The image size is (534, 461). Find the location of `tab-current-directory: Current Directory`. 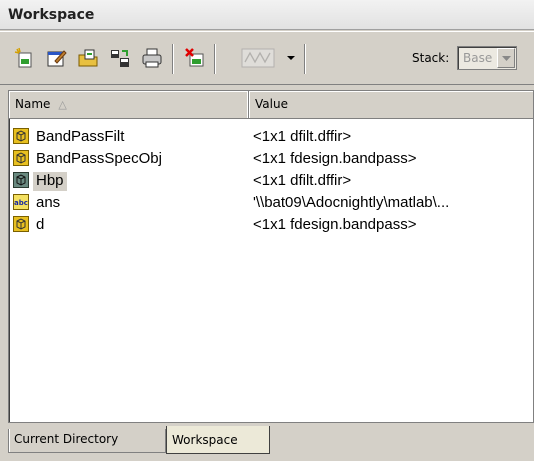

tab-current-directory: Current Directory is located at coordinates (87, 441).